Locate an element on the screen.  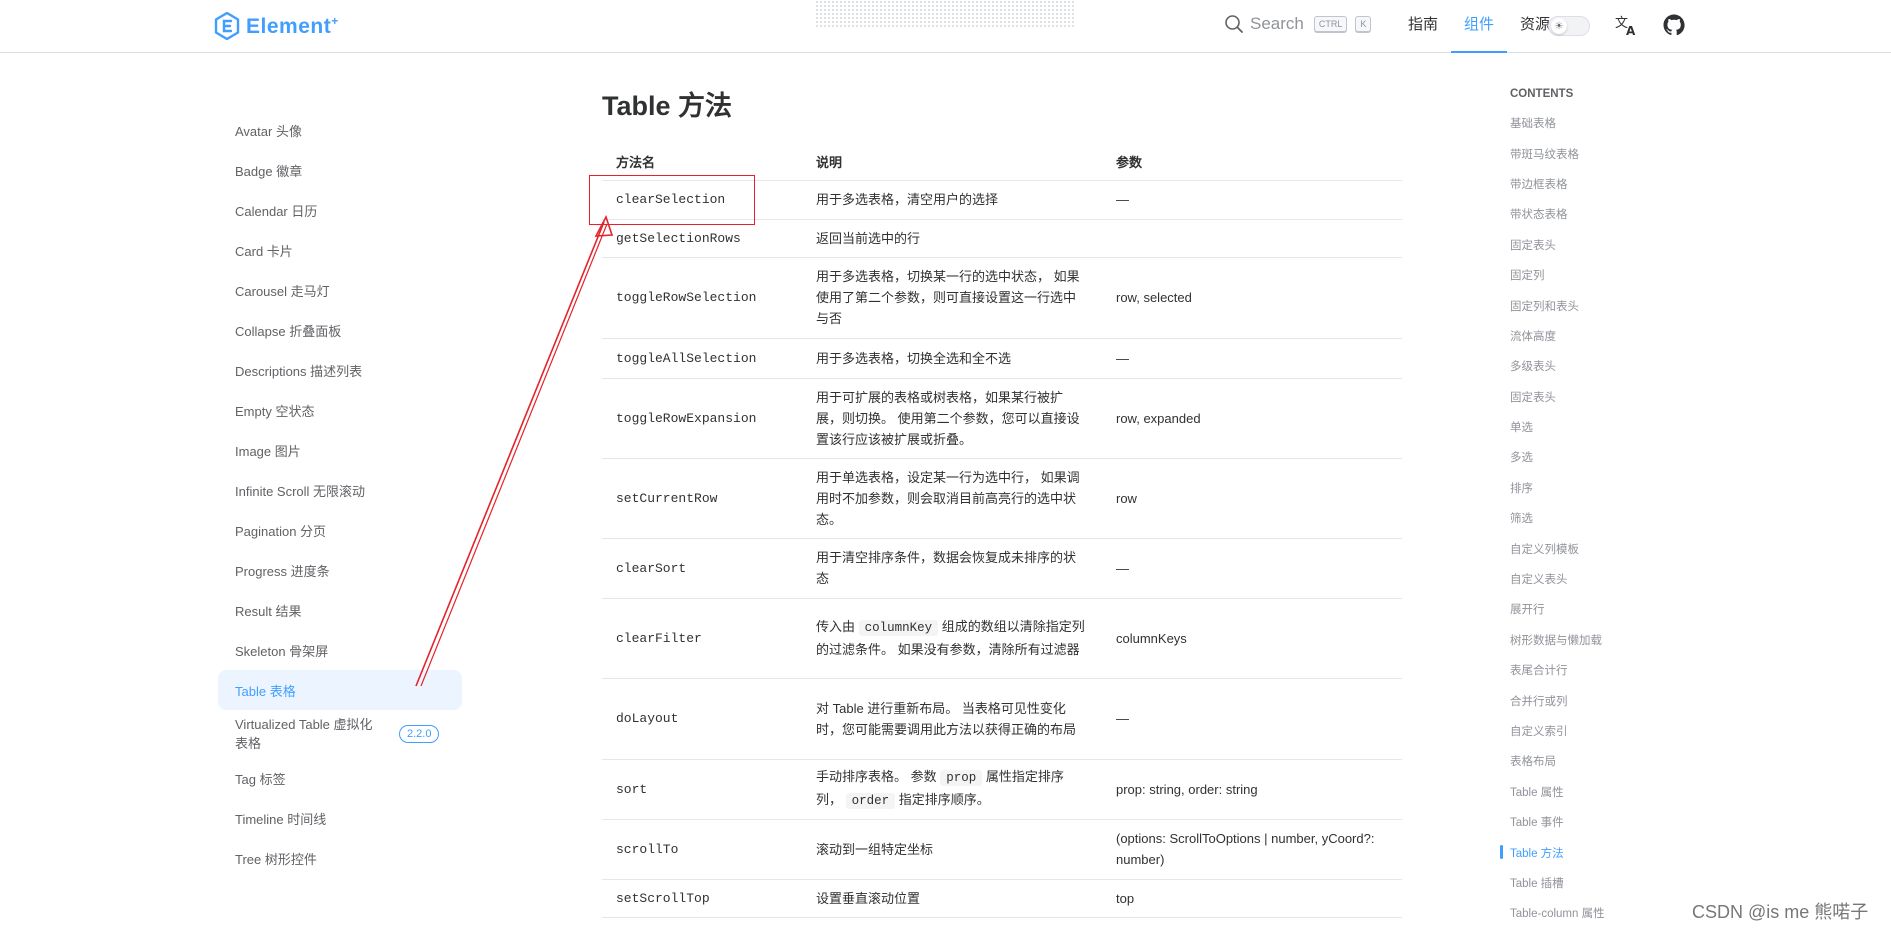
sidebar-item-badge: Badge 徽章 is located at coordinates (340, 170).